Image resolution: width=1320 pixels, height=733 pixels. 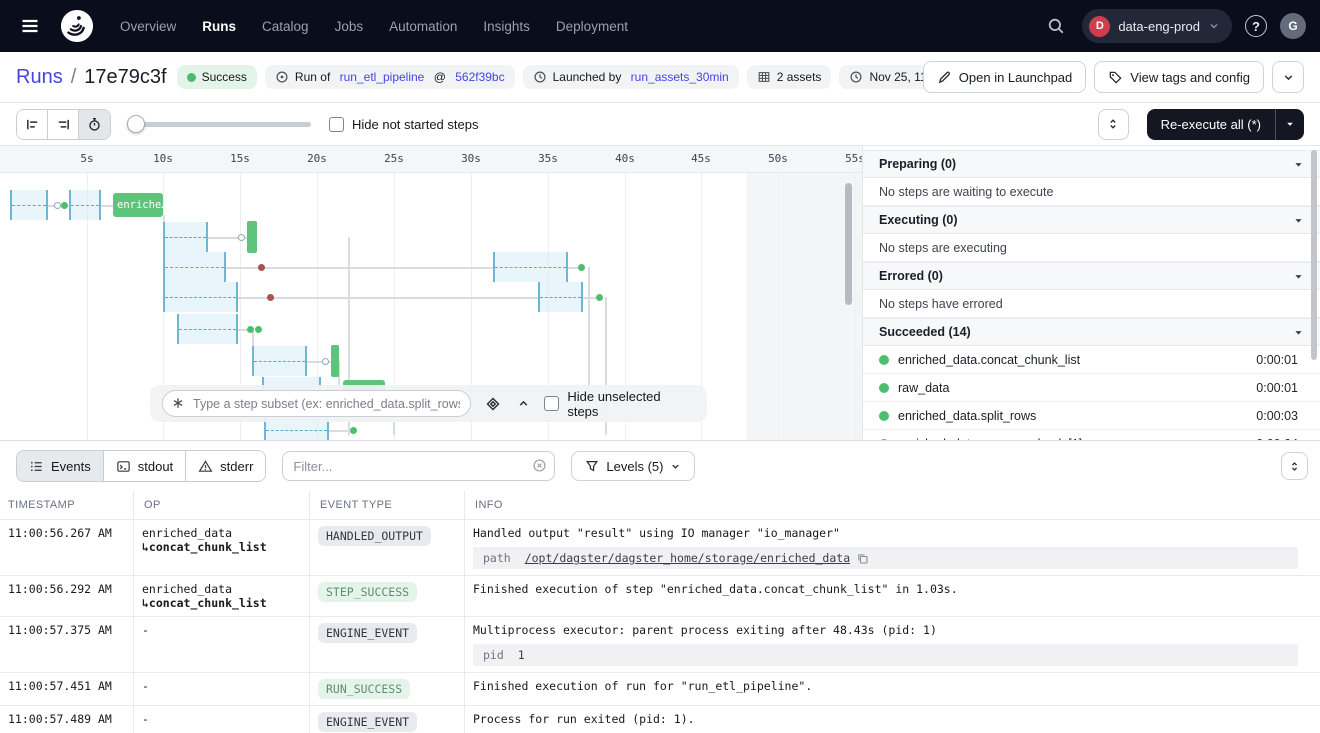 I want to click on nav-item-insights: Insights, so click(x=506, y=26).